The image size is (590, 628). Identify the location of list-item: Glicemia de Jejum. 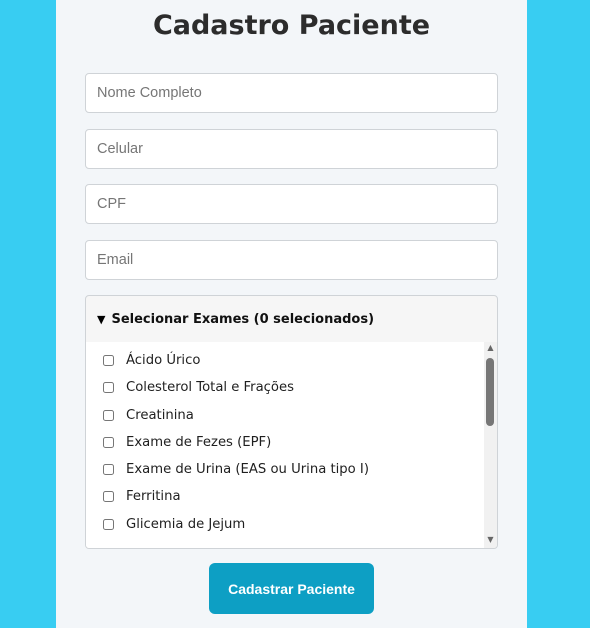
(174, 524).